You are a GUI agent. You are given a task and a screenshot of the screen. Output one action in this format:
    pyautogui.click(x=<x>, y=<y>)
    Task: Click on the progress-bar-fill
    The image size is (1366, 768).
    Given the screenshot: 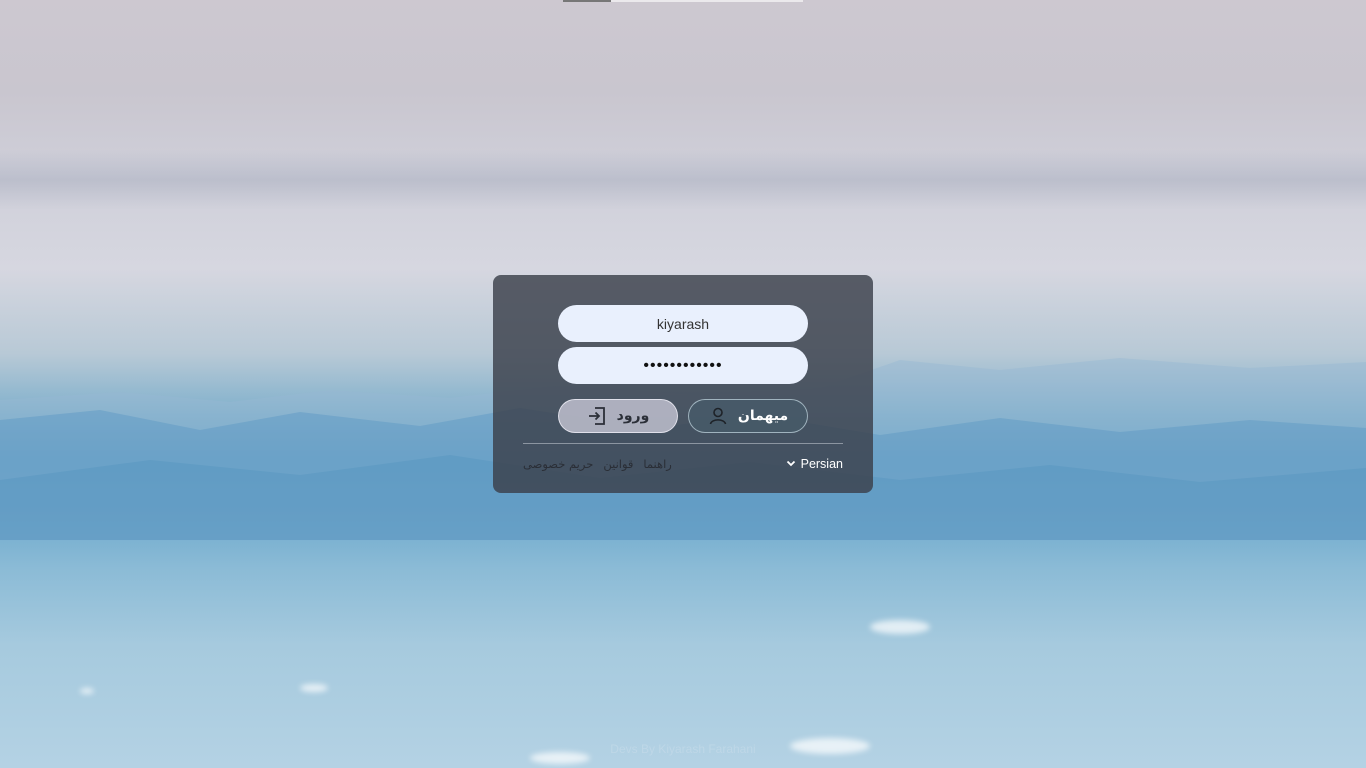 What is the action you would take?
    pyautogui.click(x=587, y=1)
    